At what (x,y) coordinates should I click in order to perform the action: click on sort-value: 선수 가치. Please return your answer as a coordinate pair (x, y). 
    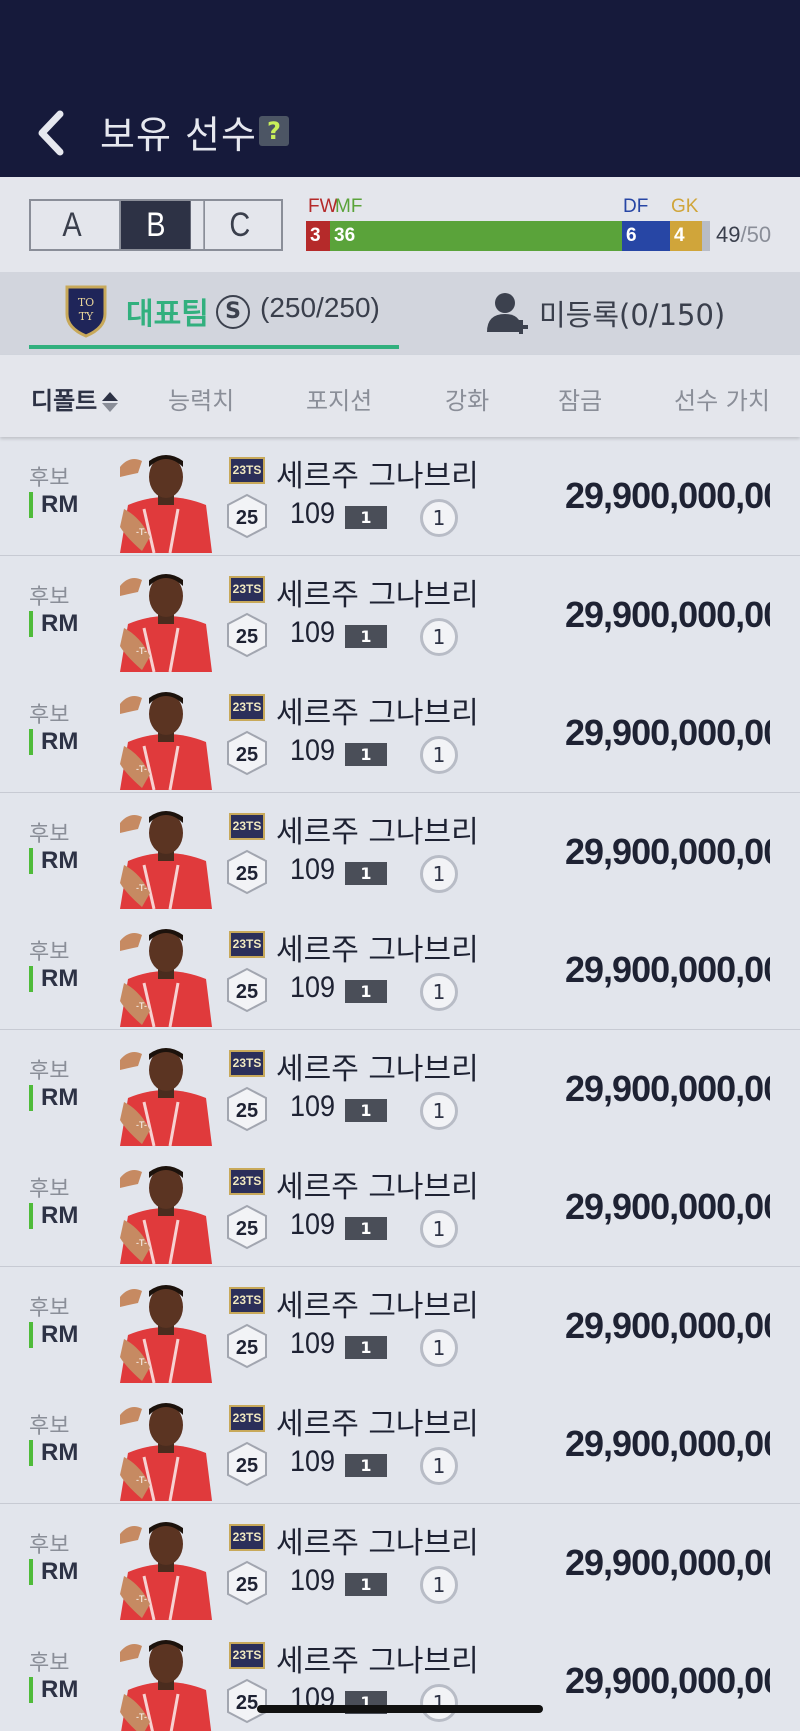
    Looking at the image, I should click on (722, 398).